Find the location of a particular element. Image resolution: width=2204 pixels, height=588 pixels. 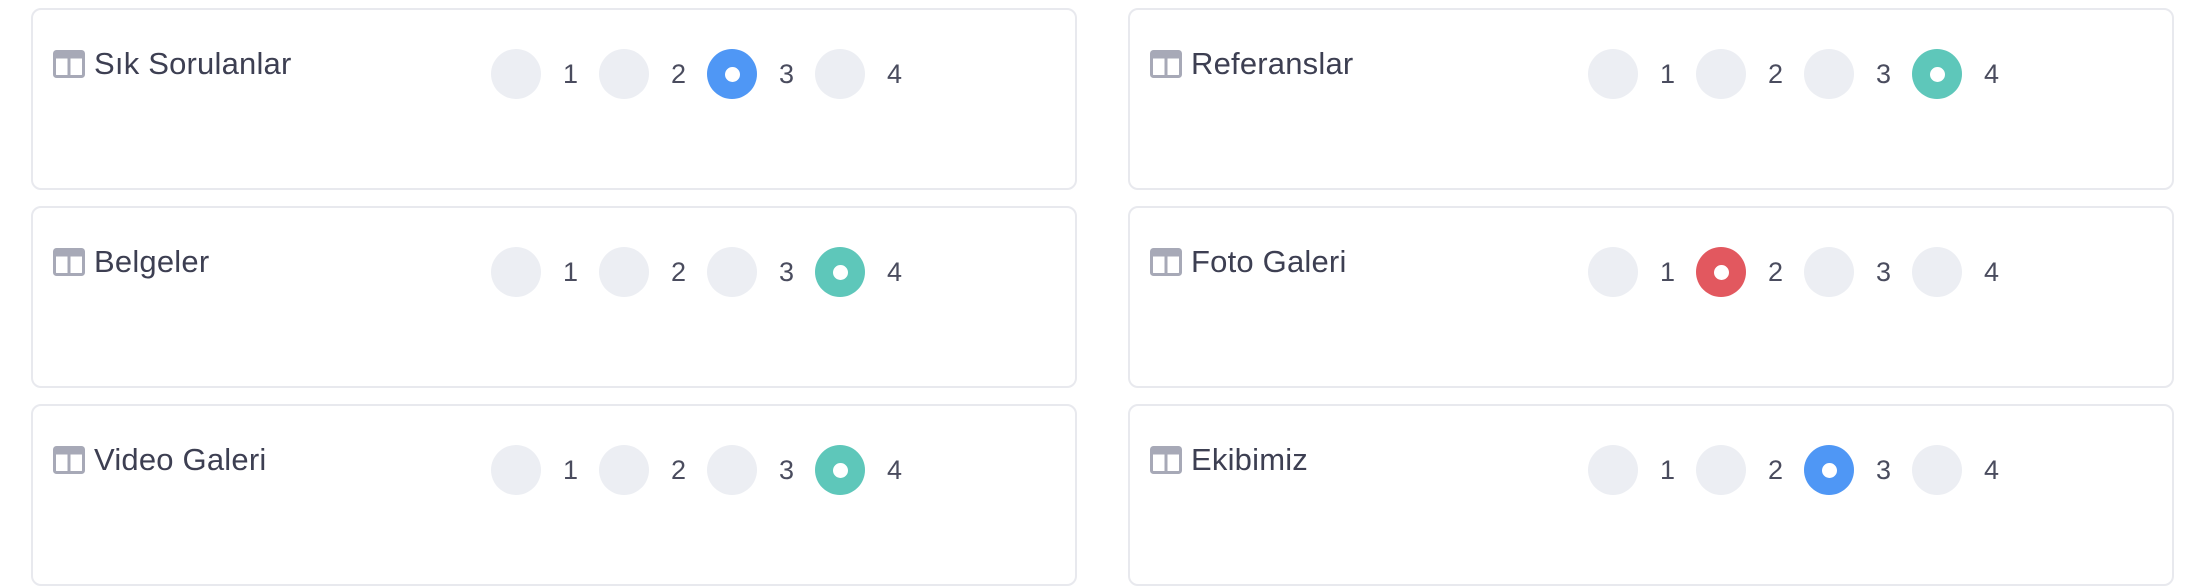

card-title: Belgeler is located at coordinates (131, 261).